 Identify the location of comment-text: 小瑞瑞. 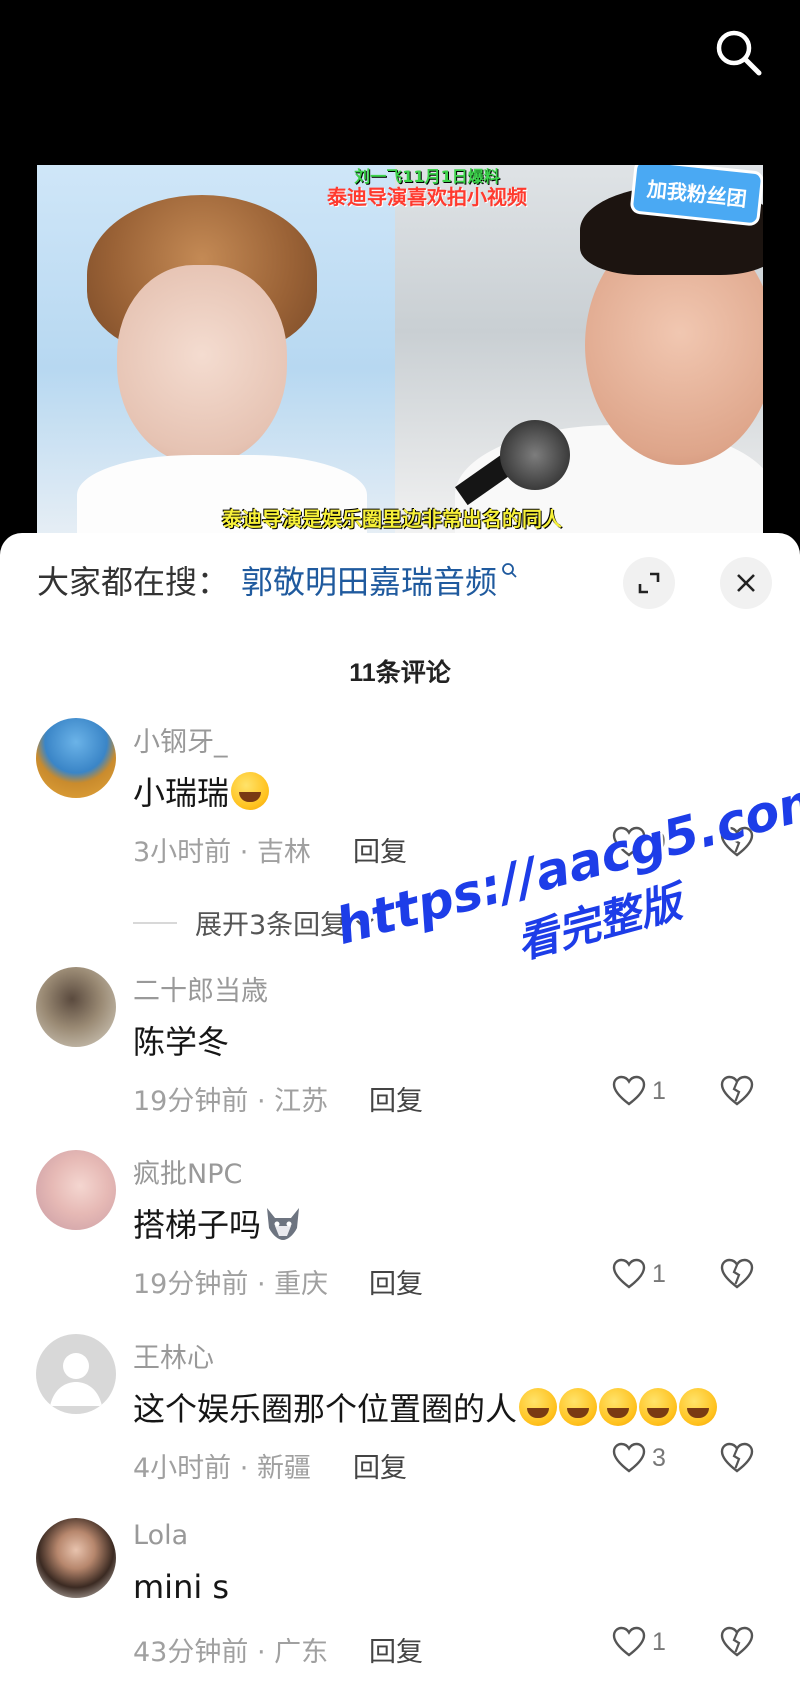
(201, 791).